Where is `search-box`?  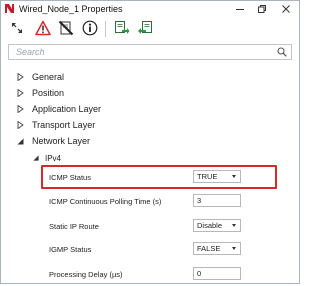 search-box is located at coordinates (150, 52).